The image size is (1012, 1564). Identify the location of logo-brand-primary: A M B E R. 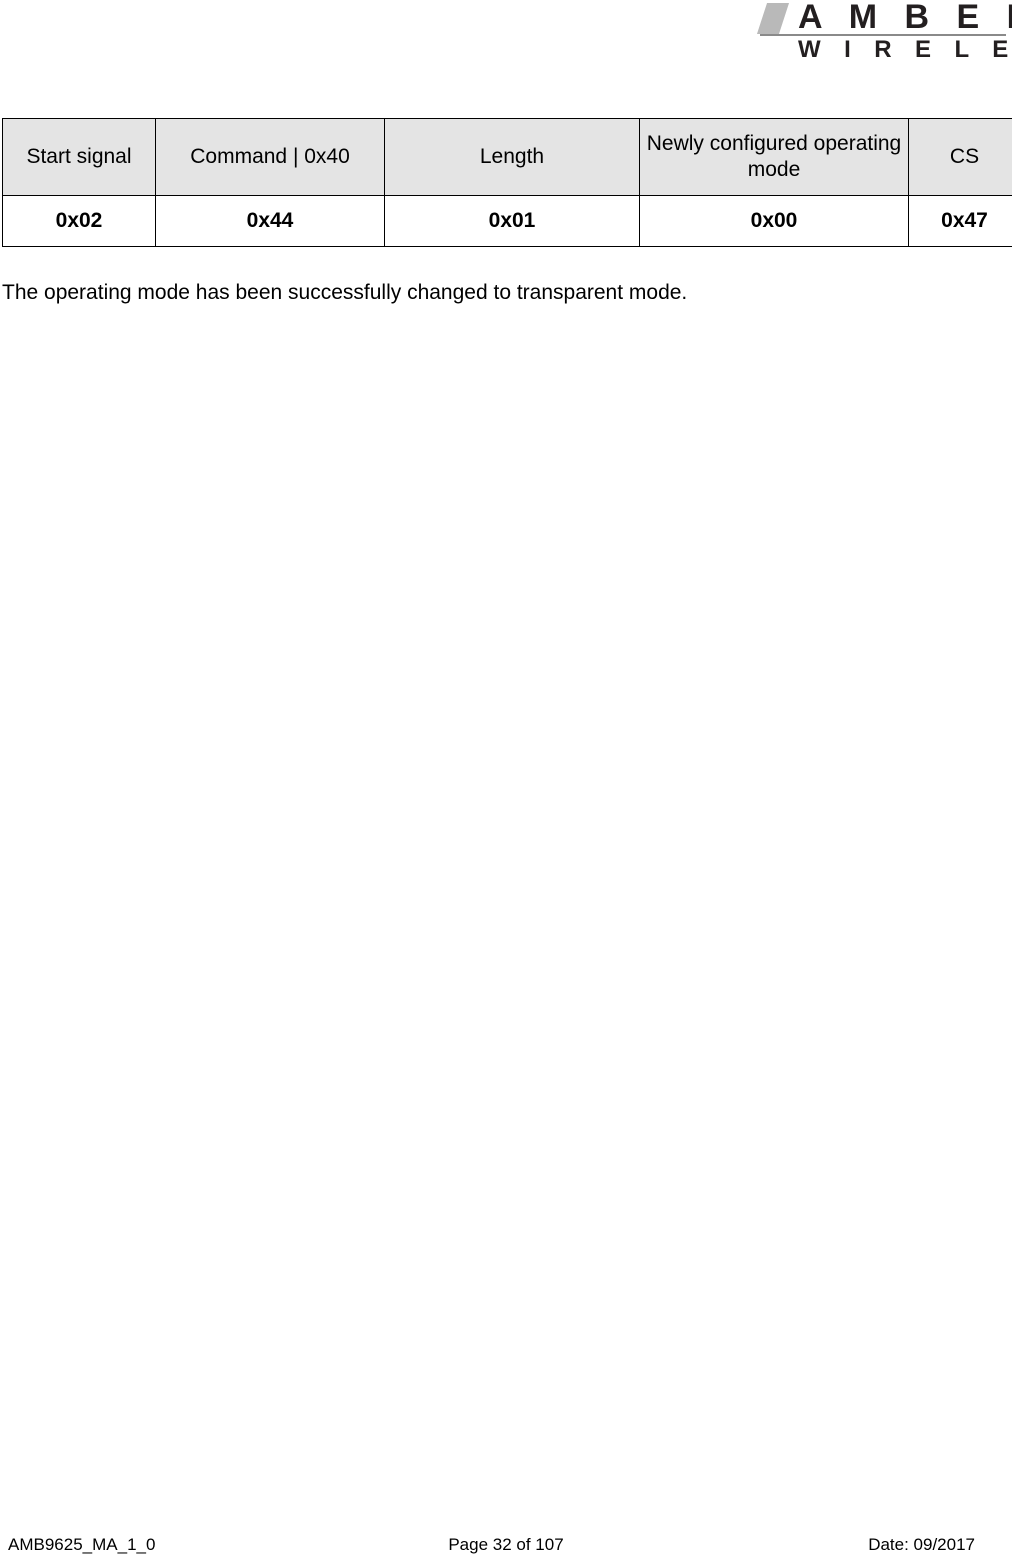
(905, 18).